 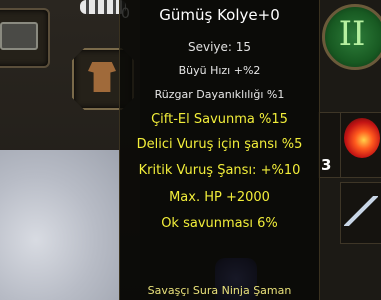 I want to click on item-classes: Savaşçı Sura Ninja Şaman, so click(x=219, y=290).